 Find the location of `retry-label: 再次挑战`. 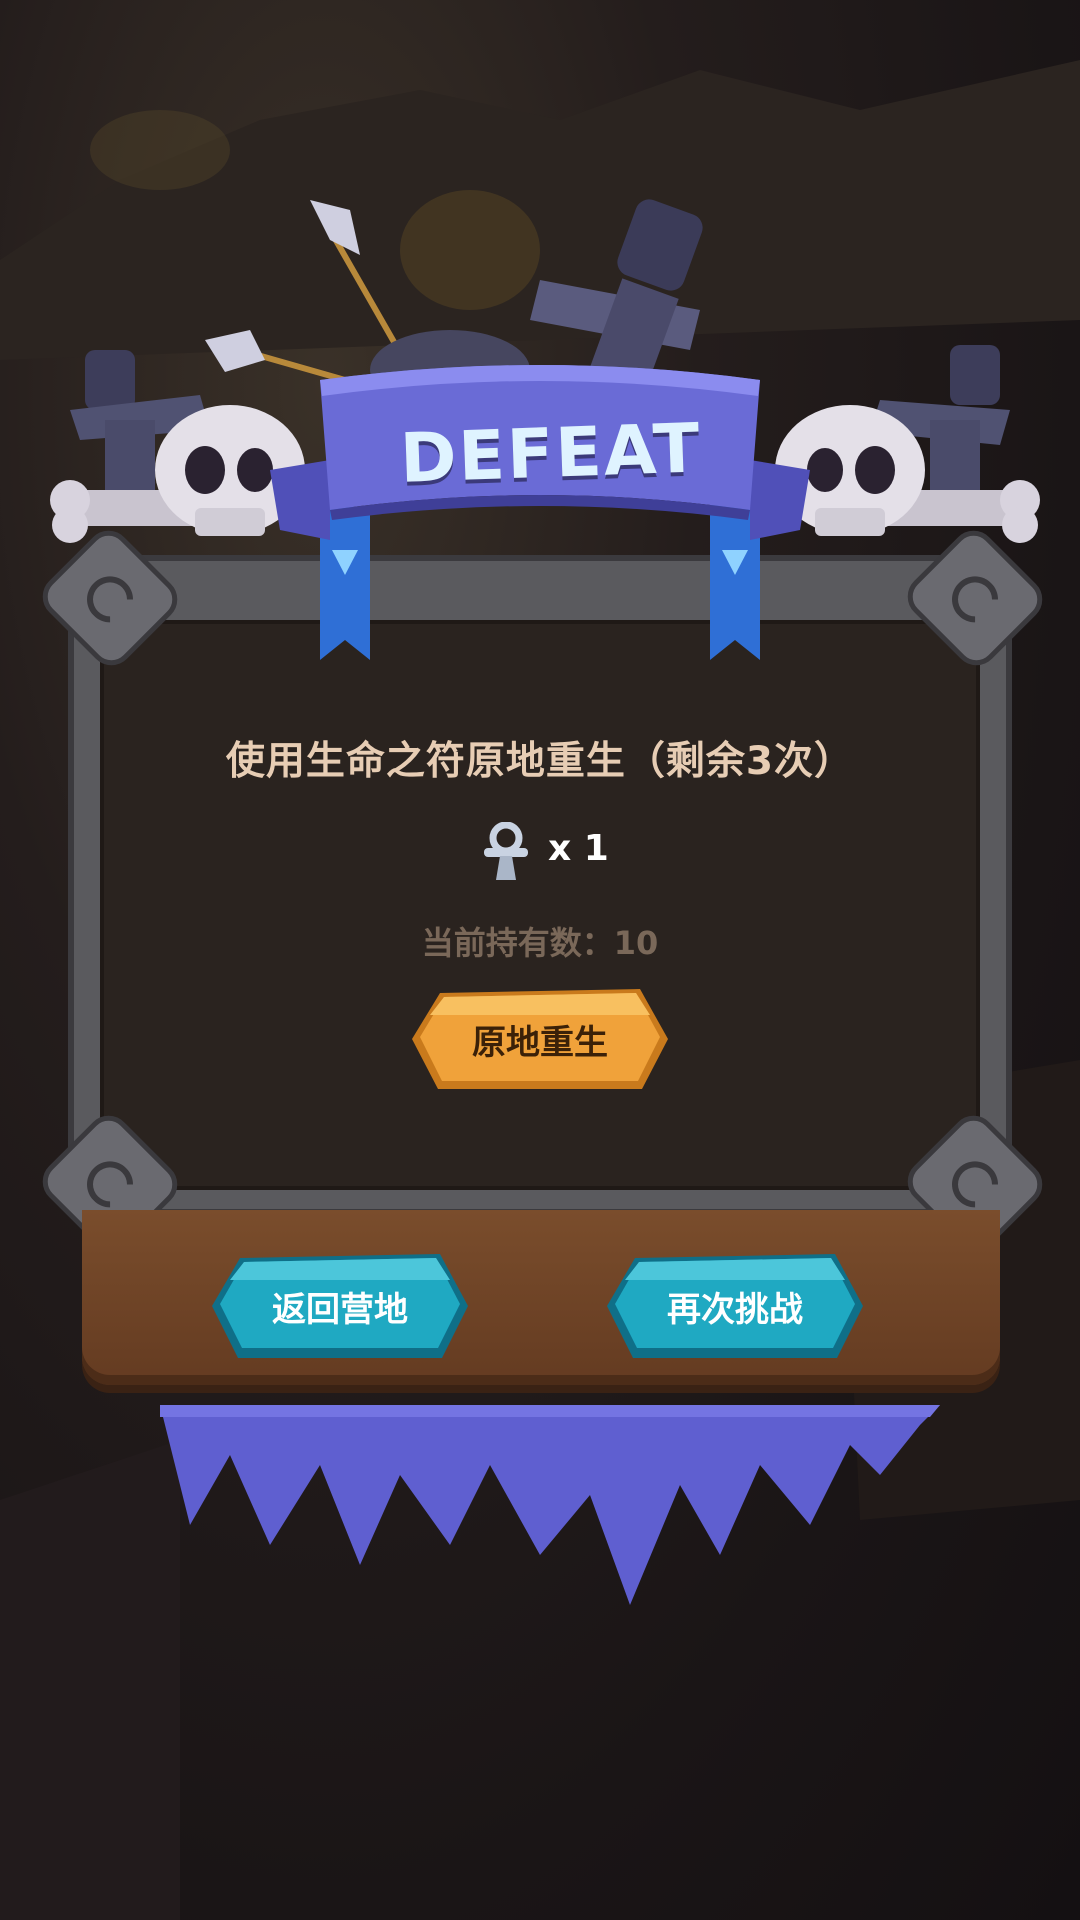

retry-label: 再次挑战 is located at coordinates (735, 1309).